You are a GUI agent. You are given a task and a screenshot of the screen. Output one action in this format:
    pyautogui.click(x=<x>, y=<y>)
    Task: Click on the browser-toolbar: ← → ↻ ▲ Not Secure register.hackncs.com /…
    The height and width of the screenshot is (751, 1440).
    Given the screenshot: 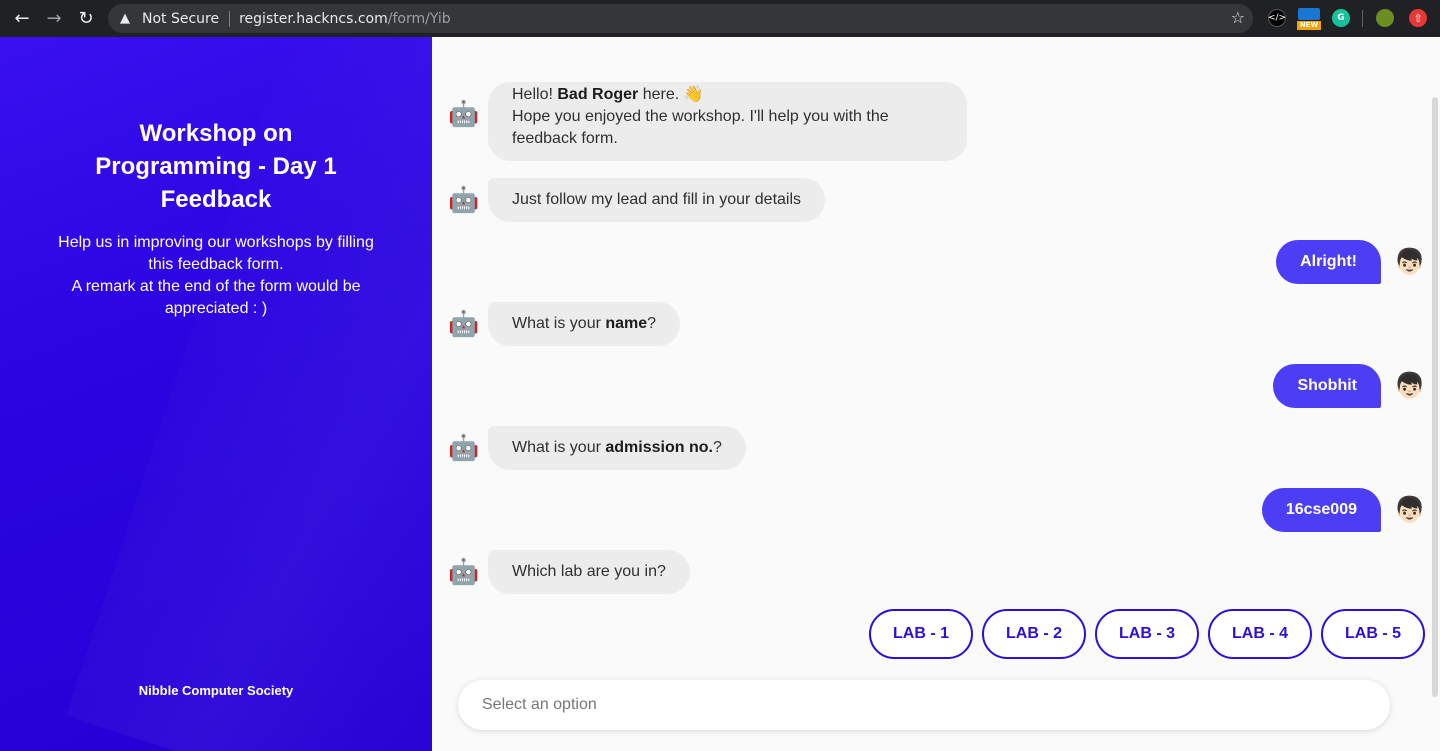 What is the action you would take?
    pyautogui.click(x=720, y=18)
    